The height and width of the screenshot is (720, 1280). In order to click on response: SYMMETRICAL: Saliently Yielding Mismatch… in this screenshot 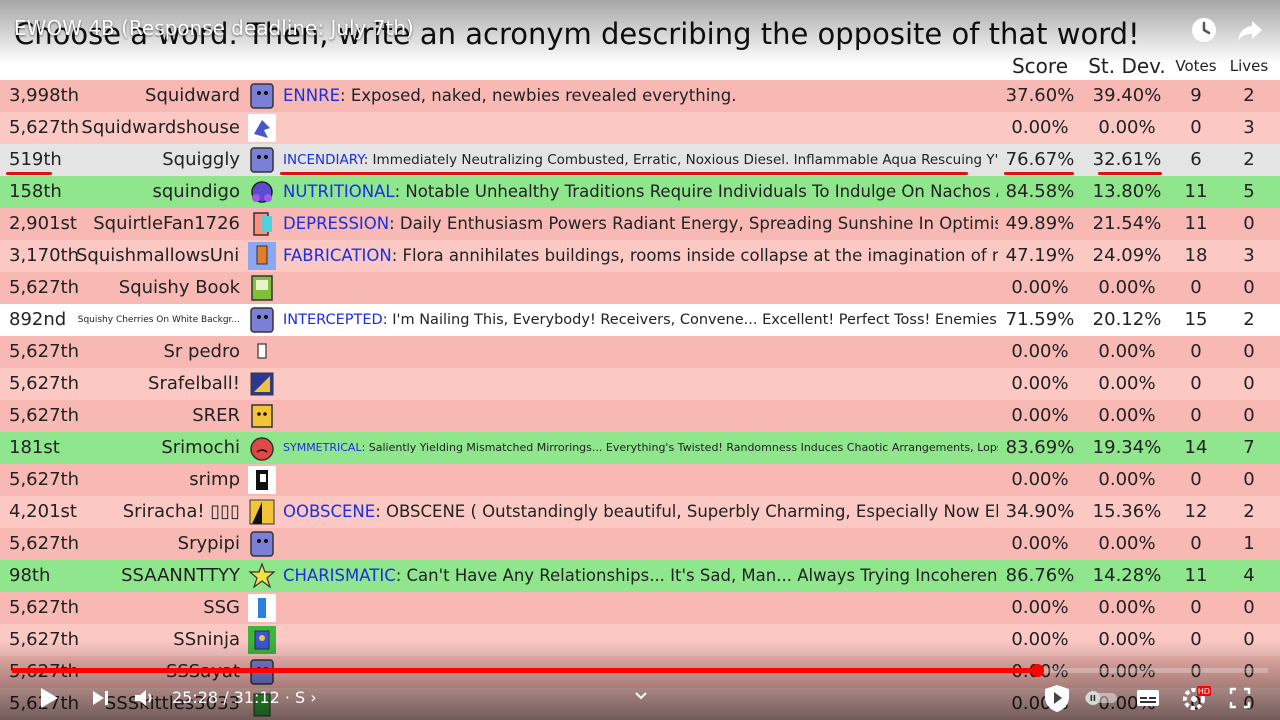, I will do `click(640, 448)`.